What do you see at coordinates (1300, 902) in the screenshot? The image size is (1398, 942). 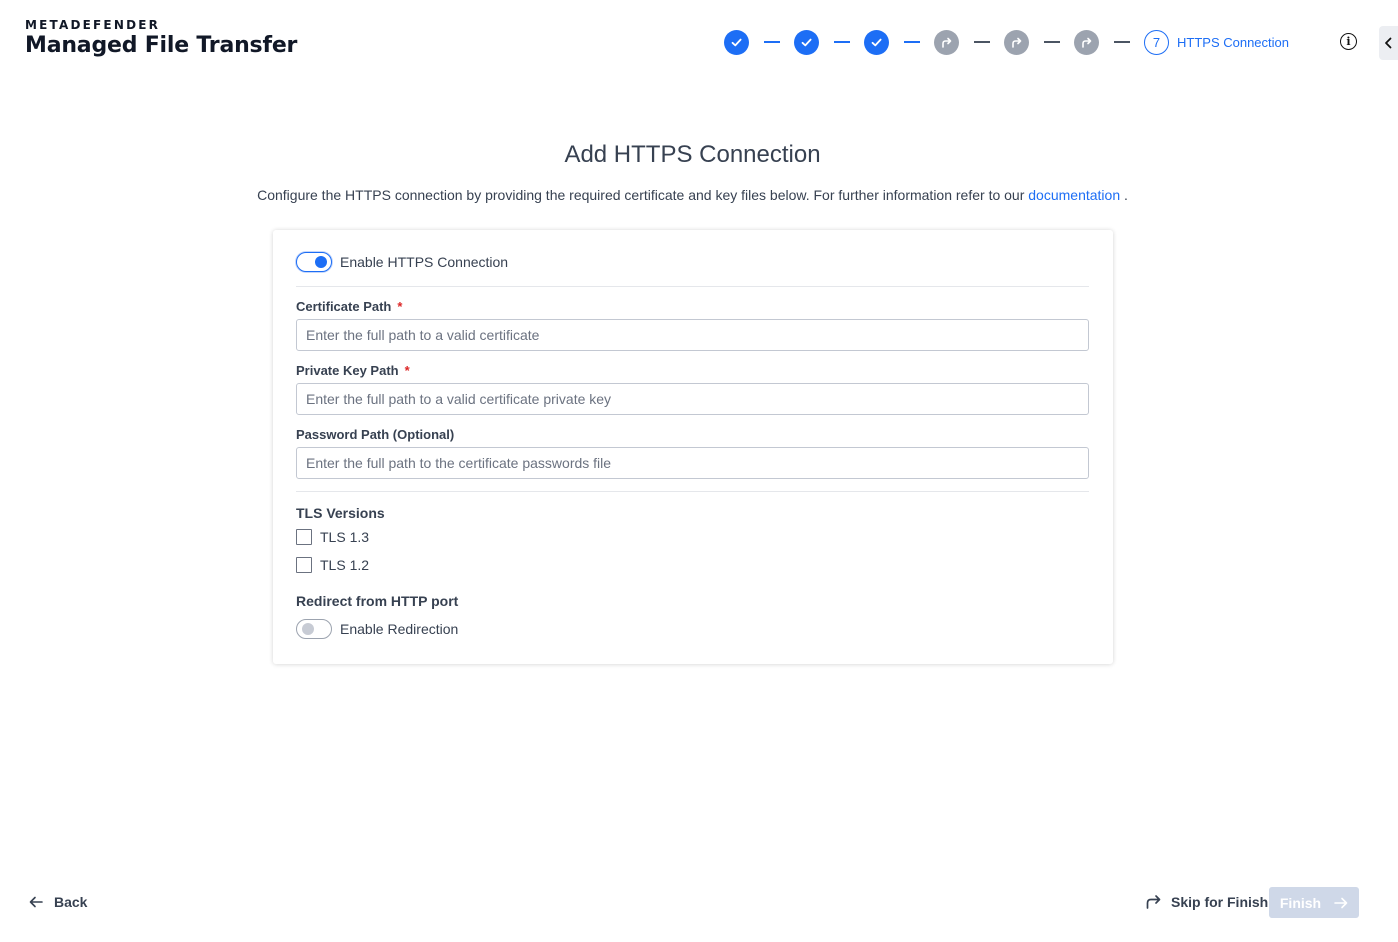 I see `finish-label: Finish` at bounding box center [1300, 902].